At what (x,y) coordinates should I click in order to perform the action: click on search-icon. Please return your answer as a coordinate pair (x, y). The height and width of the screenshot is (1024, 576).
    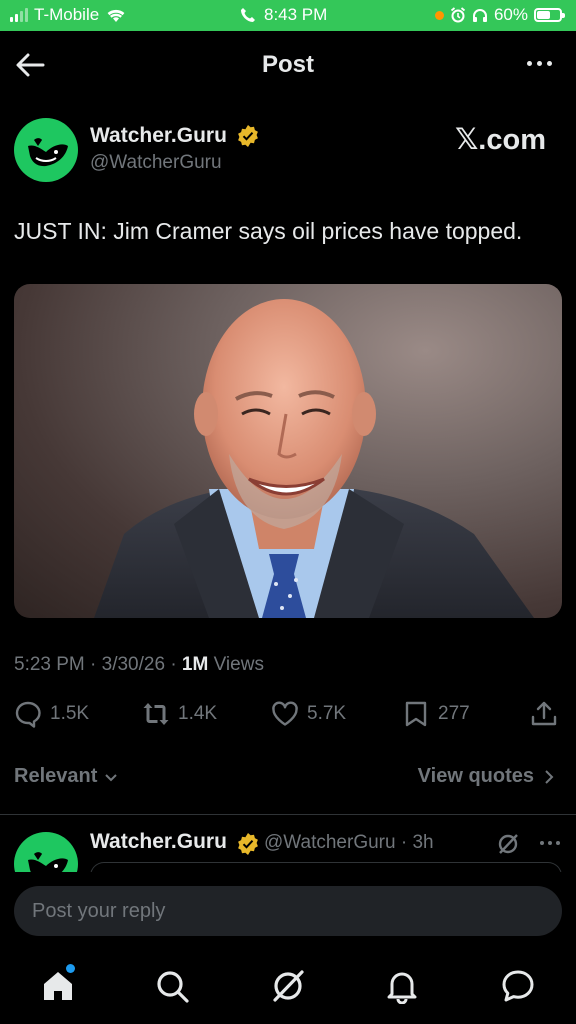
    Looking at the image, I should click on (173, 987).